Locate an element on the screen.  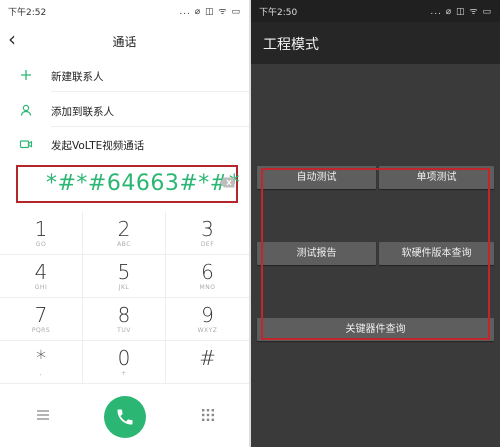
dialer-header: ‹ 通话 is located at coordinates (124, 40).